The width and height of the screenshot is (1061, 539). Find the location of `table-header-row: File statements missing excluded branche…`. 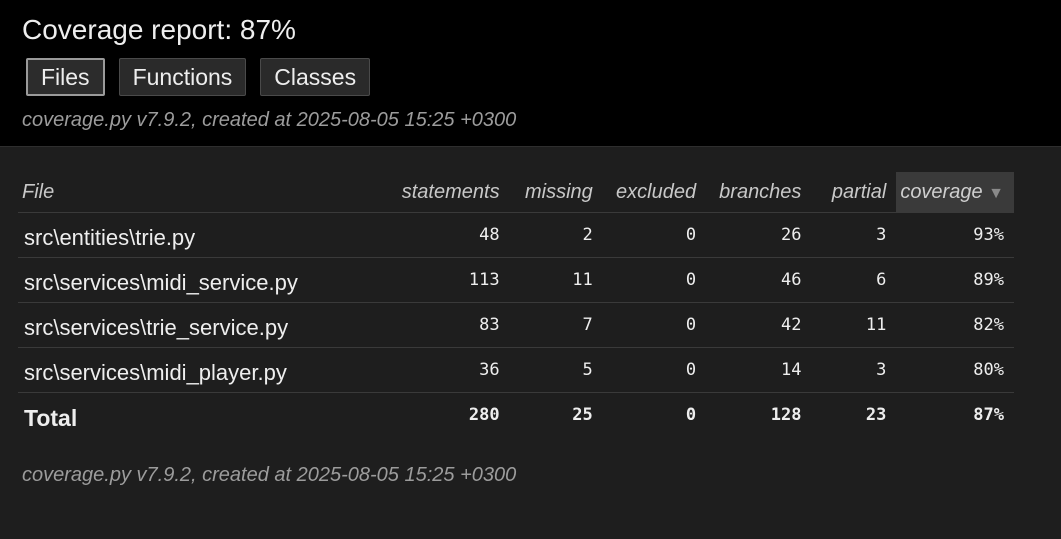

table-header-row: File statements missing excluded branche… is located at coordinates (516, 192).